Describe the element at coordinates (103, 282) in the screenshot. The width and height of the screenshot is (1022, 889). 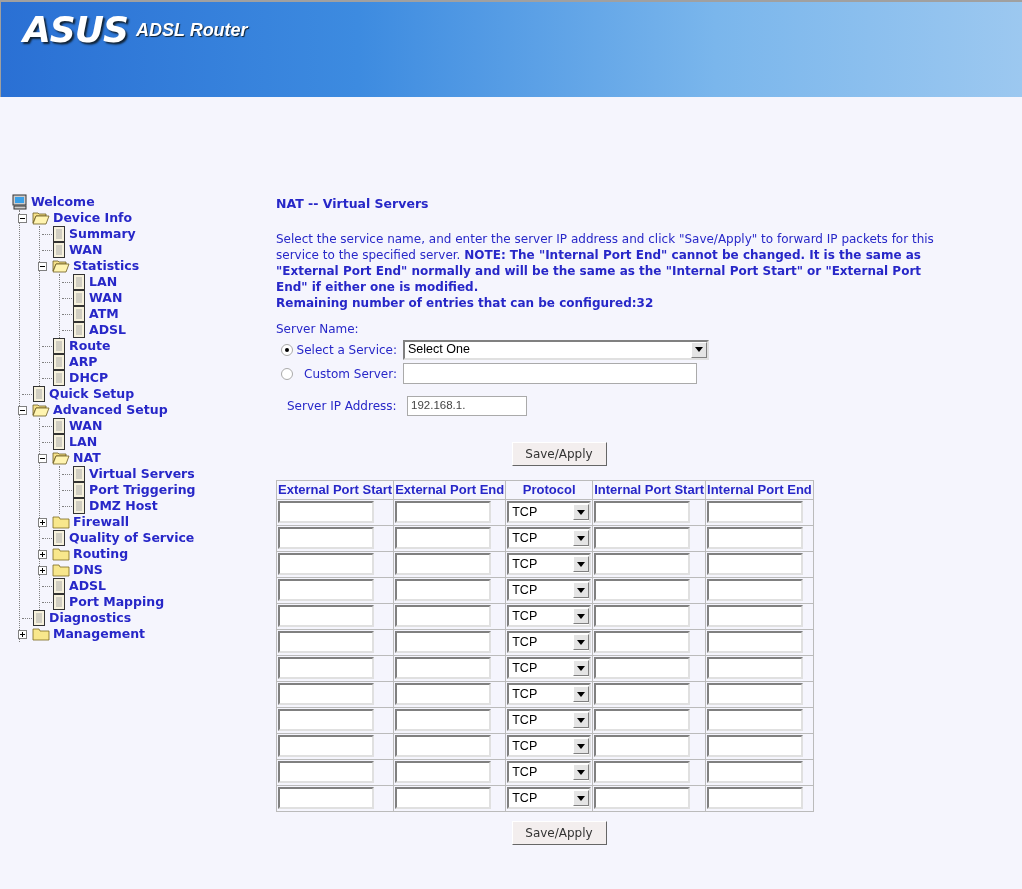
I see `tree-item-link: LAN` at that location.